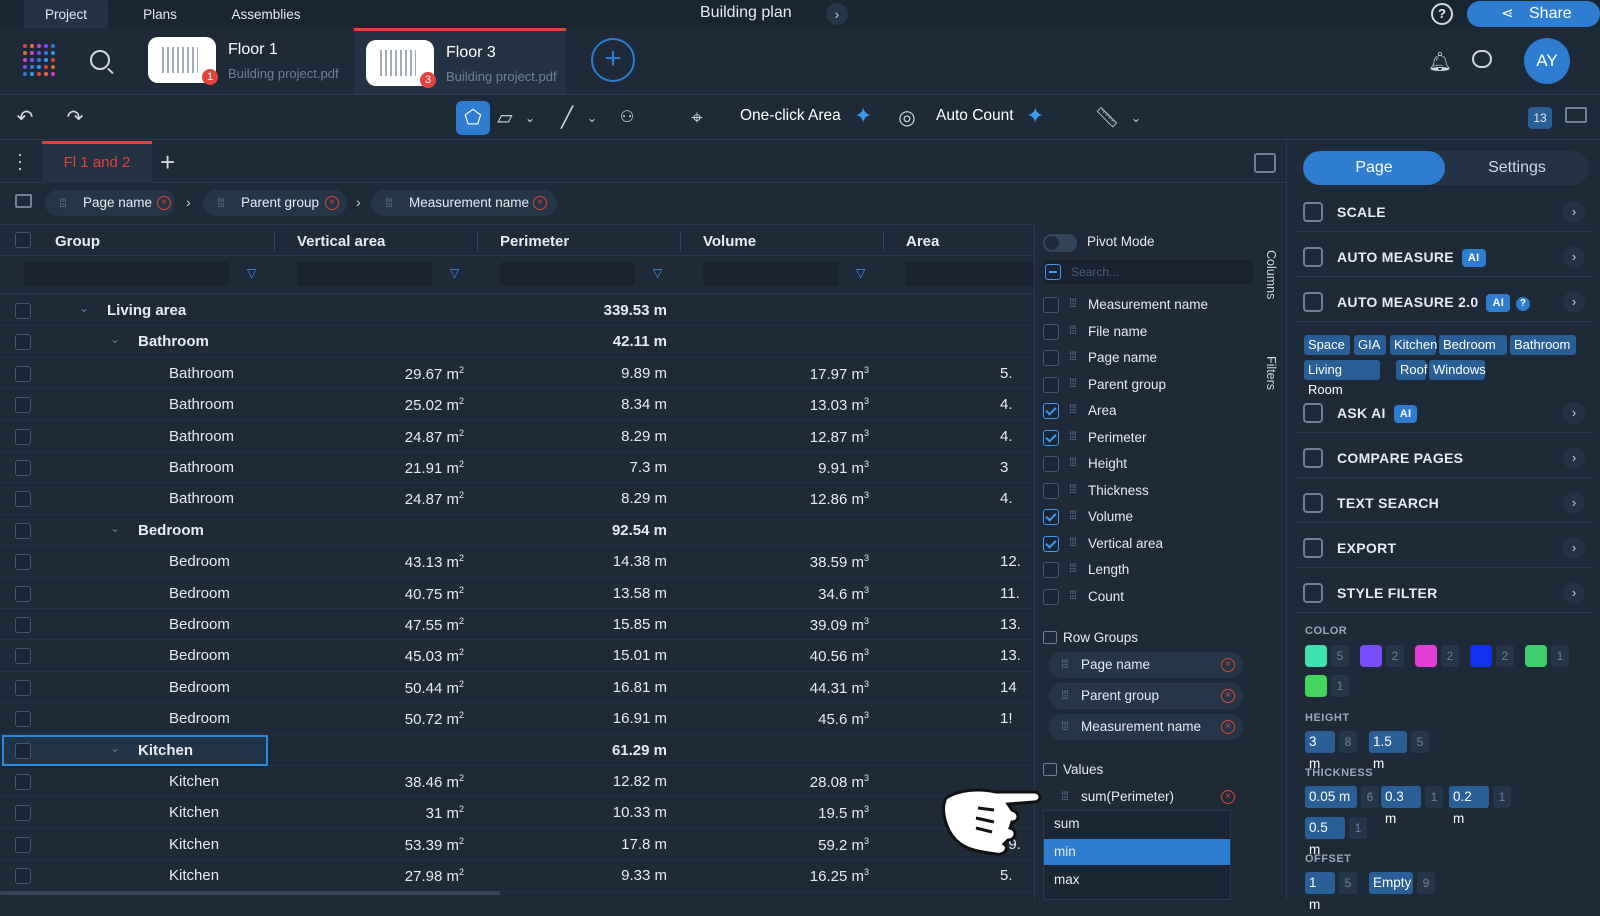  I want to click on table-row: Bedroom 47.55 m2 15.85 m 39.09 m3 13., so click(517, 625).